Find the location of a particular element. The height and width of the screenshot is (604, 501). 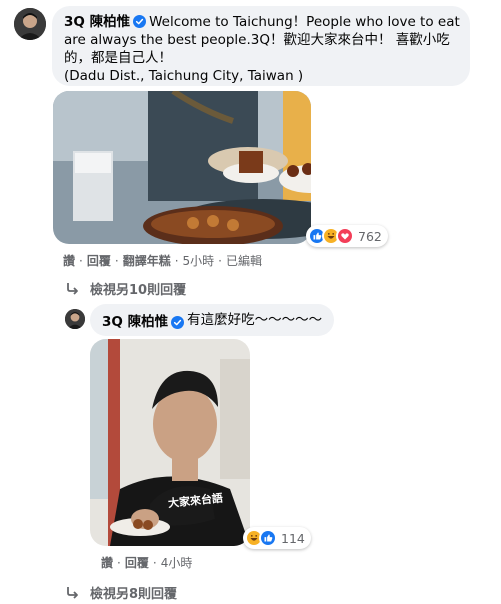

edited-label: 已編輯 is located at coordinates (244, 260).